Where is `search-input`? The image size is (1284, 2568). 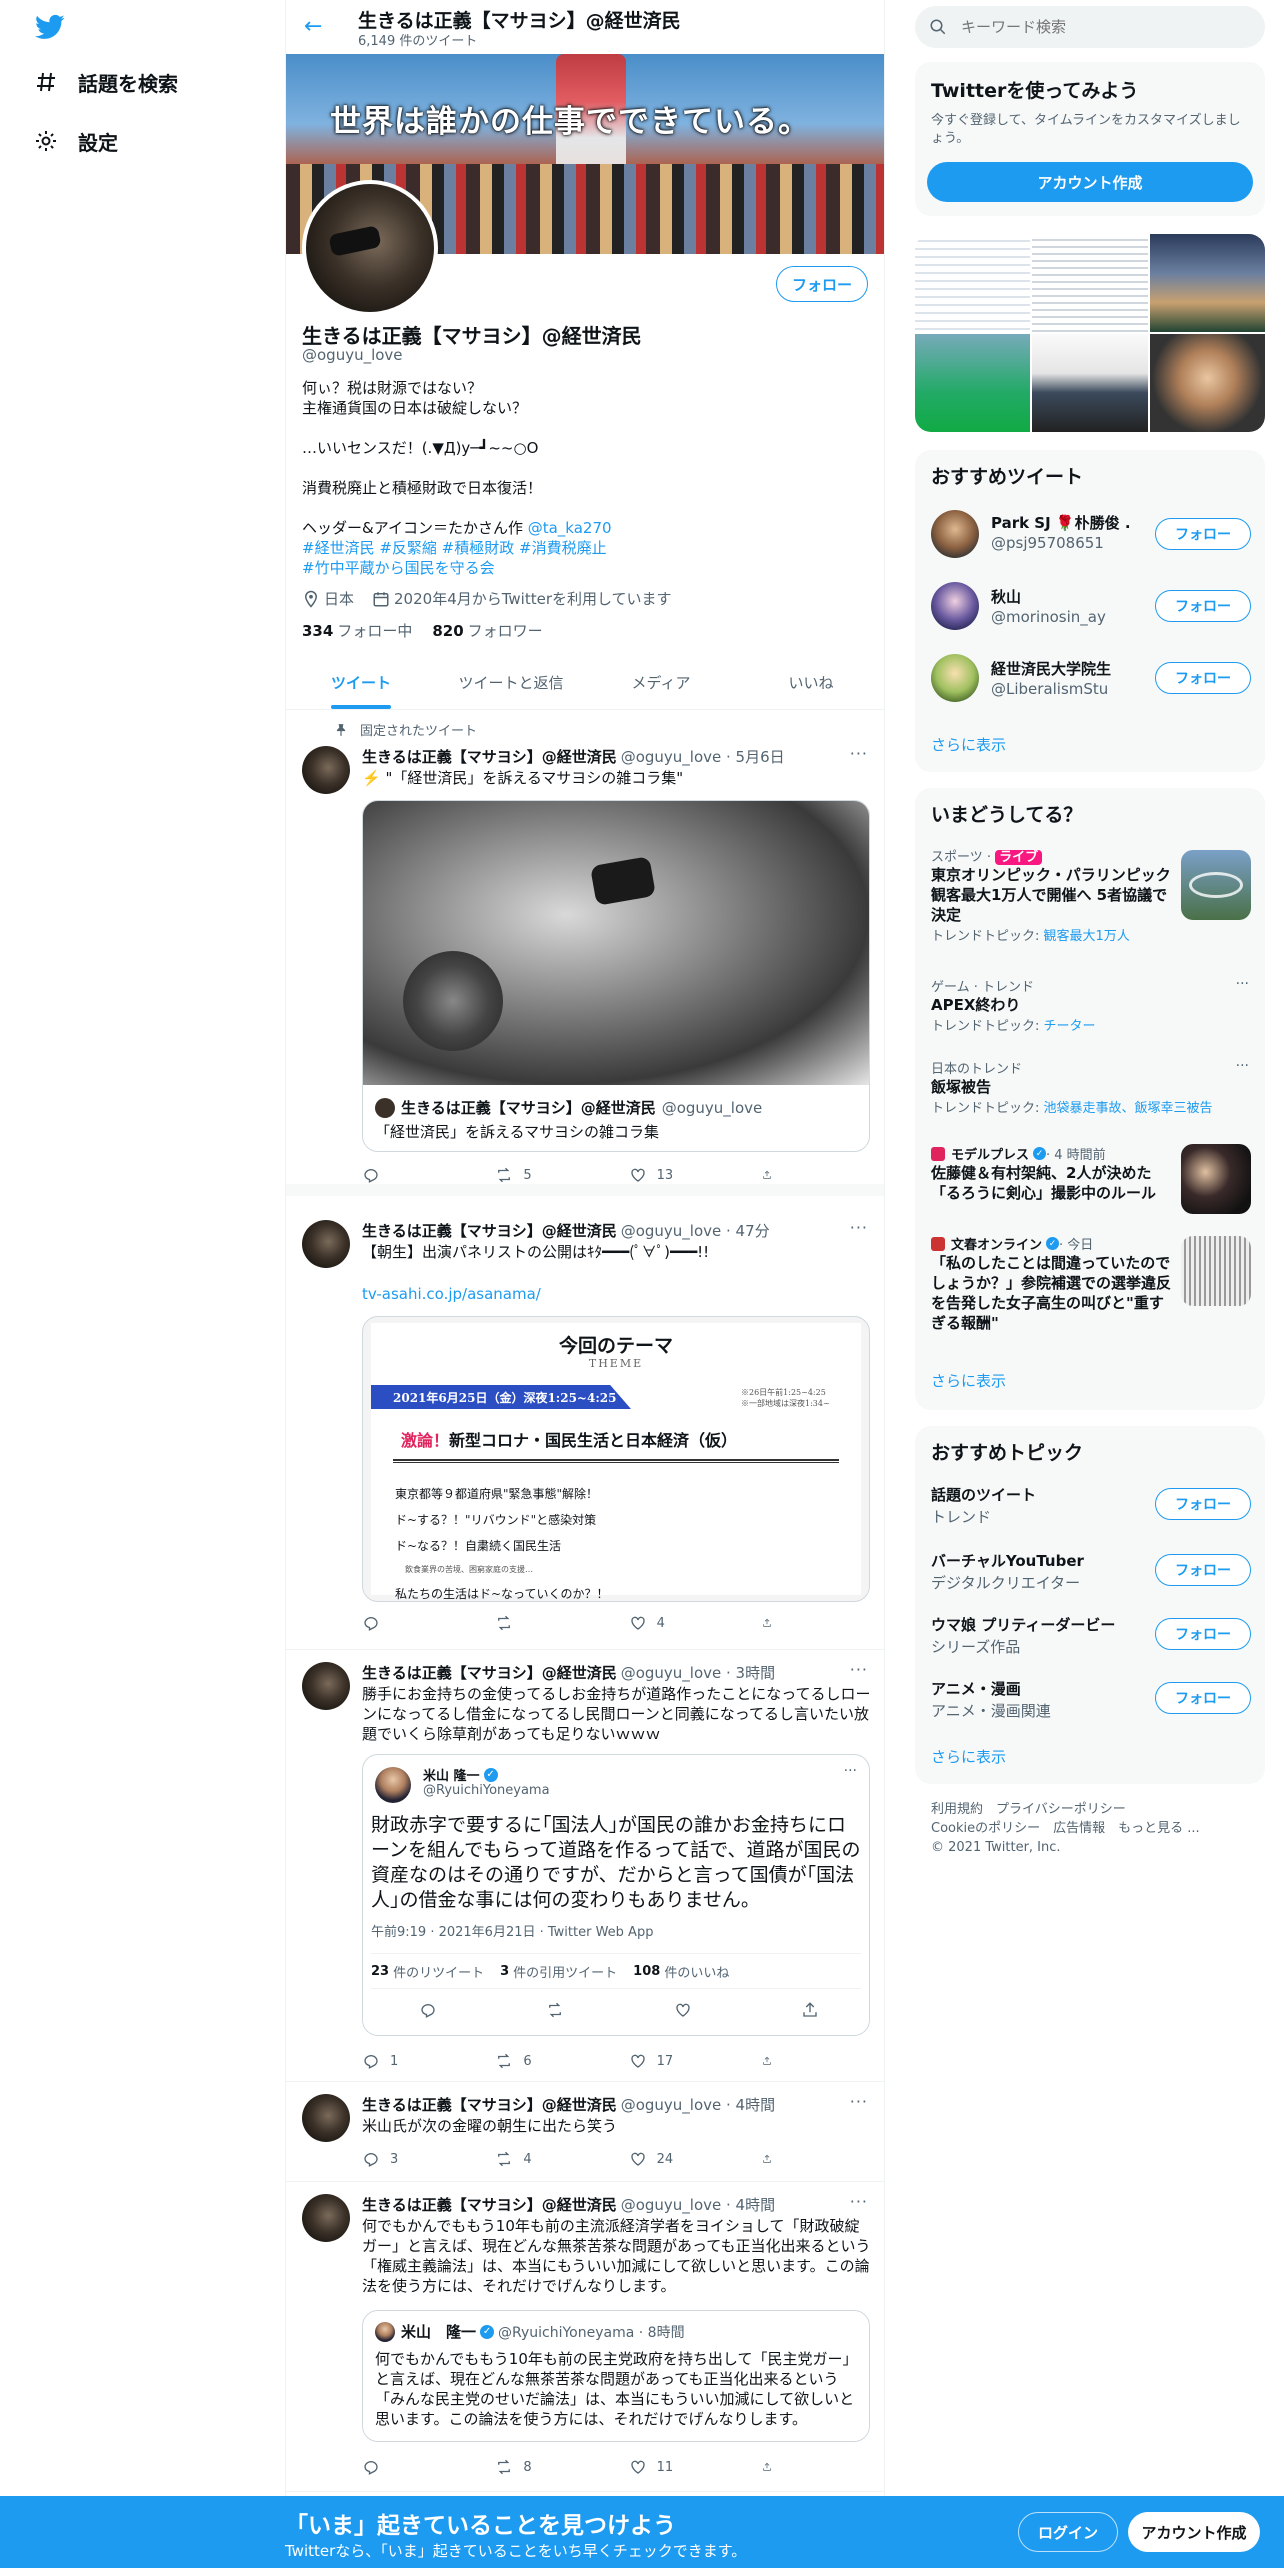
search-input is located at coordinates (1101, 27).